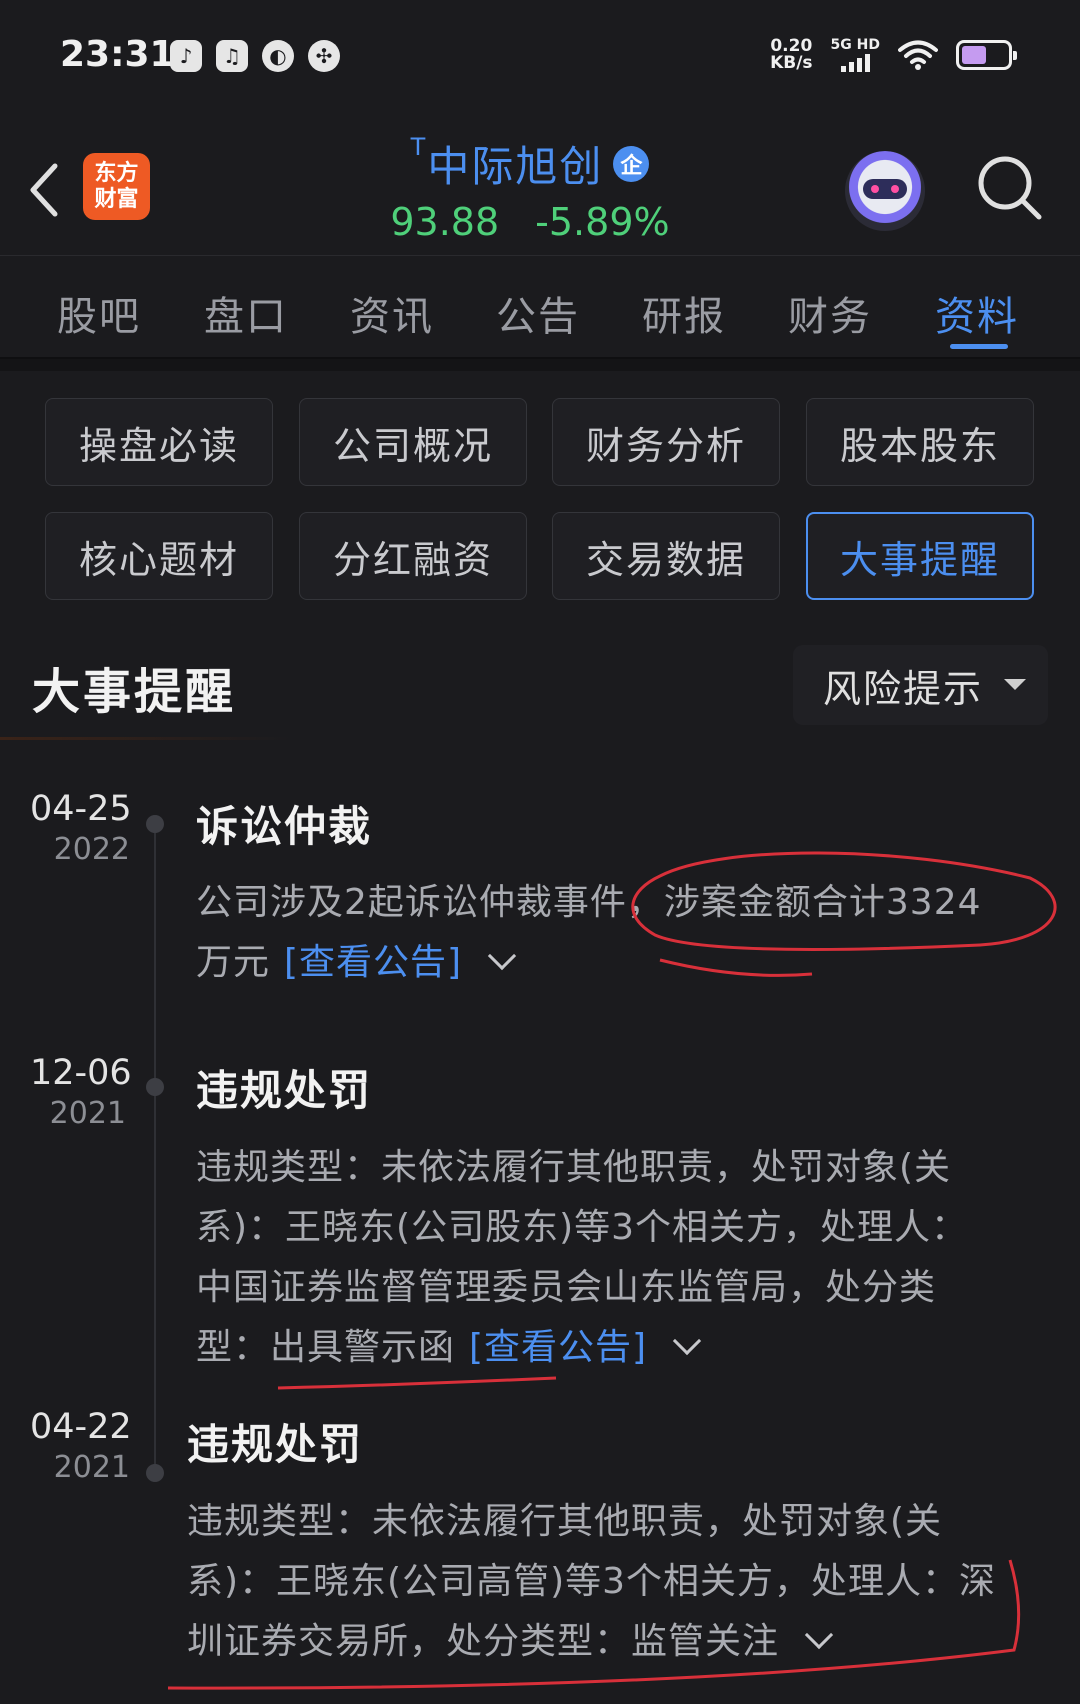  Describe the element at coordinates (117, 54) in the screenshot. I see `status-time: 23:31` at that location.